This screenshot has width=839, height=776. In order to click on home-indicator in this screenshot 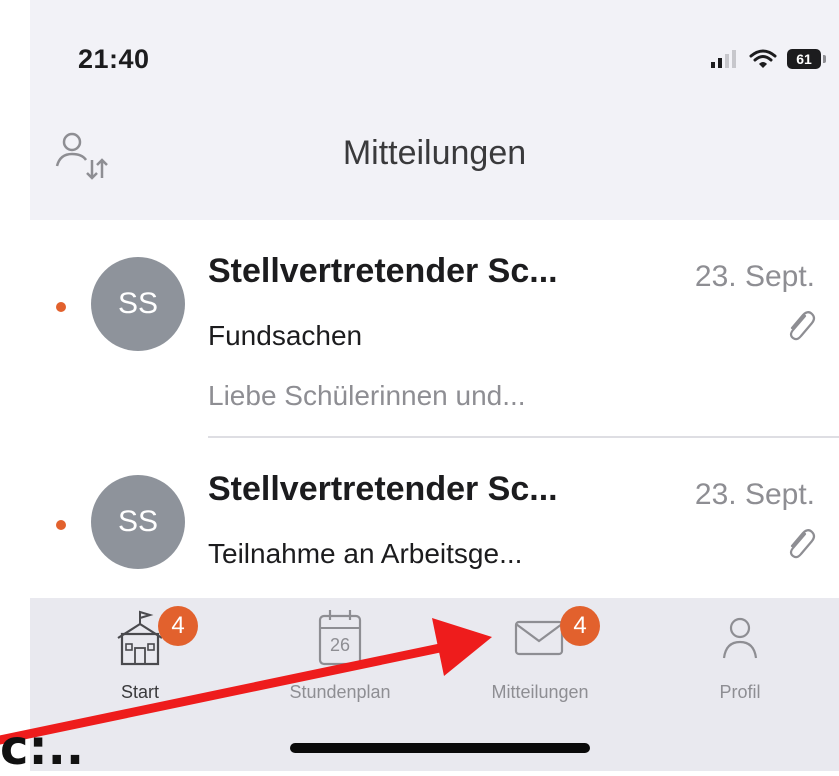, I will do `click(440, 748)`.